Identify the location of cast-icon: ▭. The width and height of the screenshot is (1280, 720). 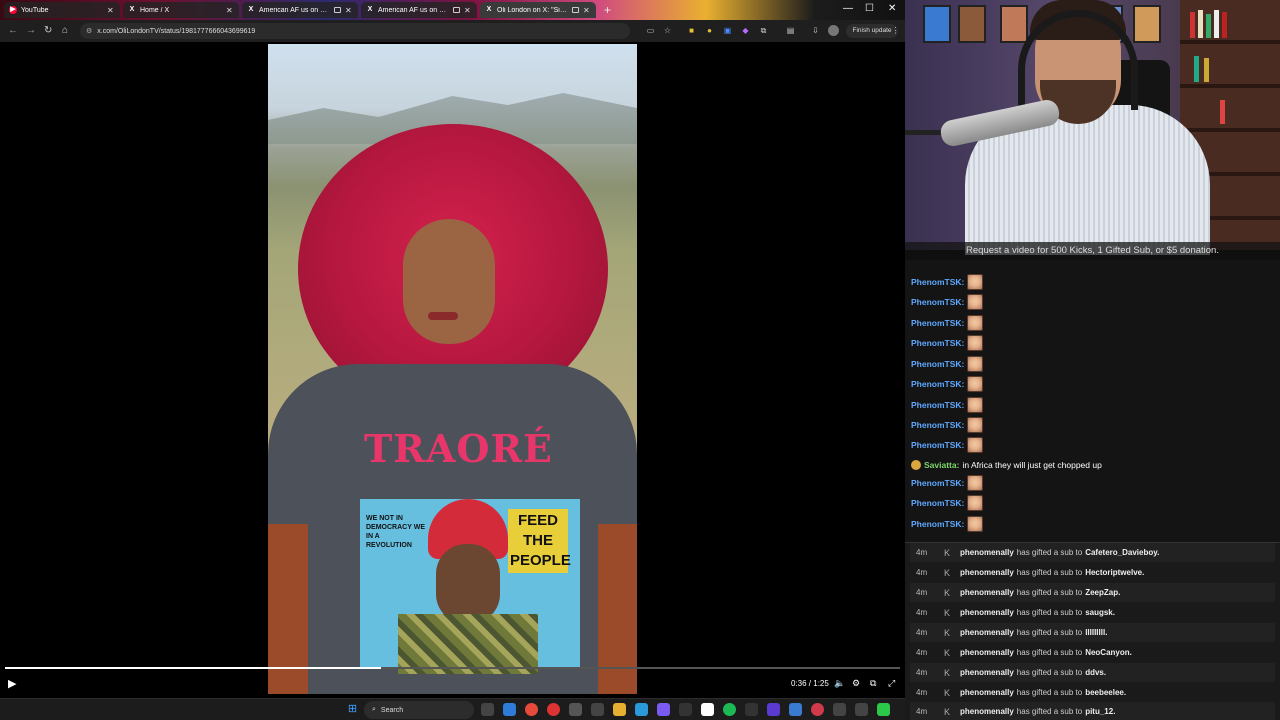
(650, 30).